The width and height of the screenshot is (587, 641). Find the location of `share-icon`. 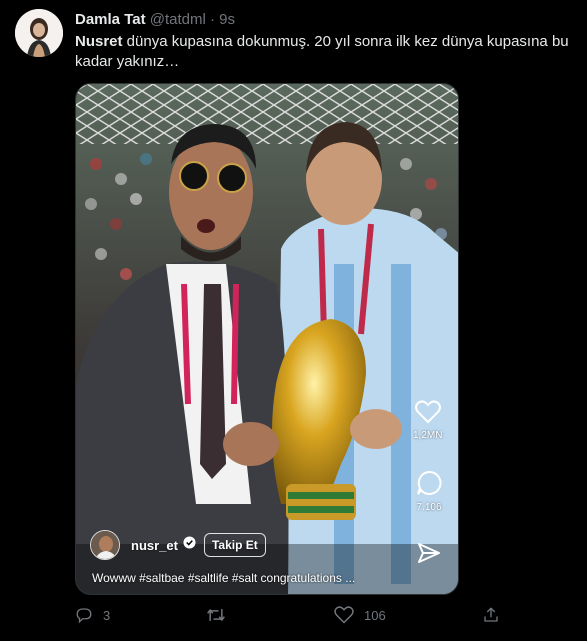

share-icon is located at coordinates (491, 614).